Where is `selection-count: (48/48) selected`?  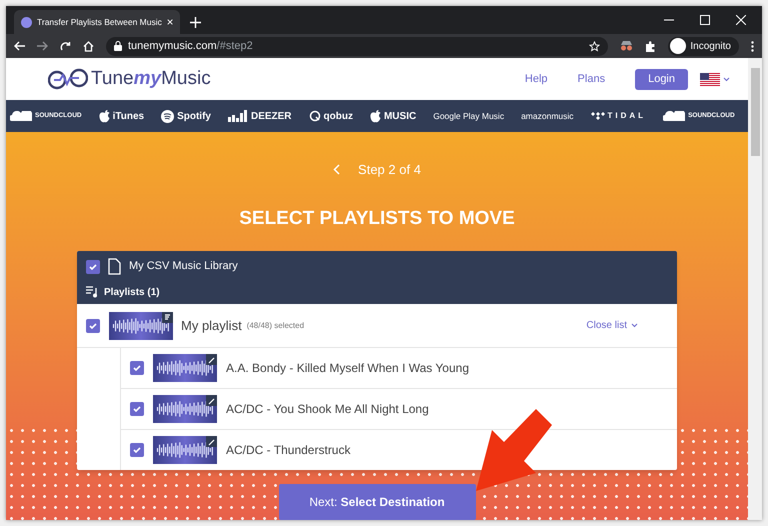
selection-count: (48/48) selected is located at coordinates (275, 326).